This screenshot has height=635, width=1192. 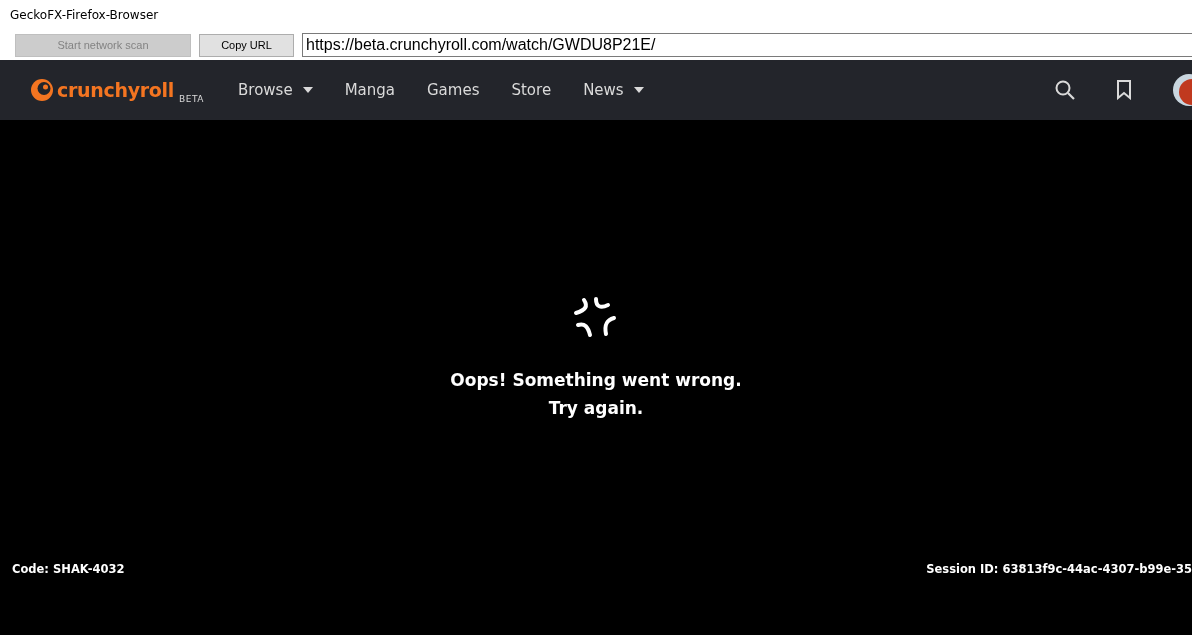 I want to click on nav-link: Manga, so click(x=369, y=90).